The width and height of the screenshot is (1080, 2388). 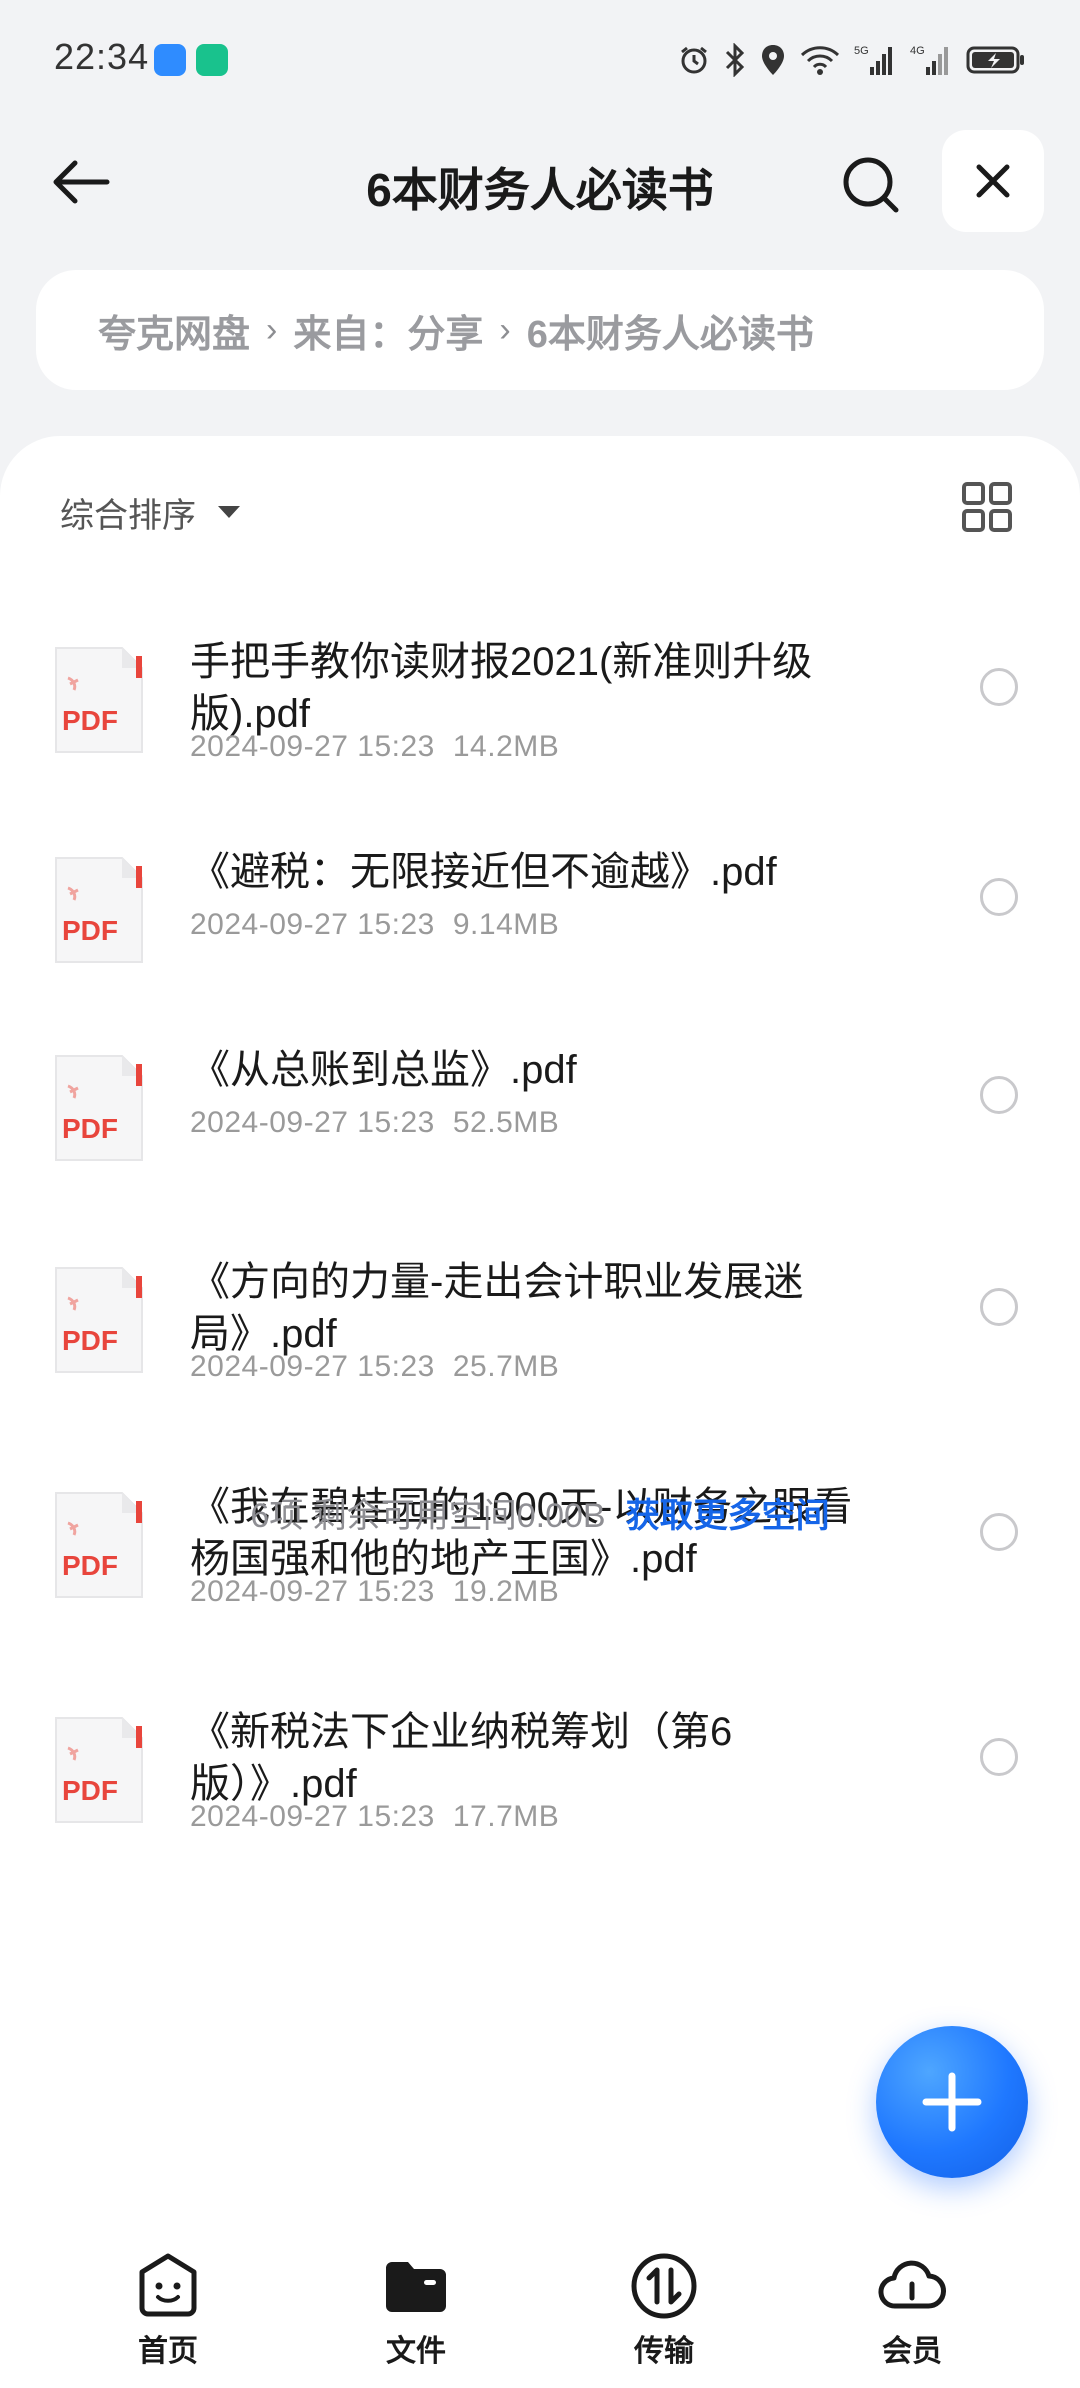 I want to click on header: 6本财务人必读书, so click(x=540, y=182).